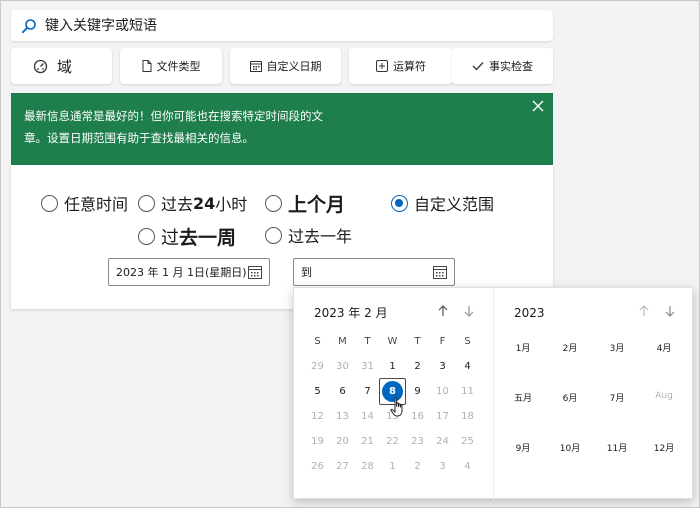  I want to click on radio-any-time, so click(49, 203).